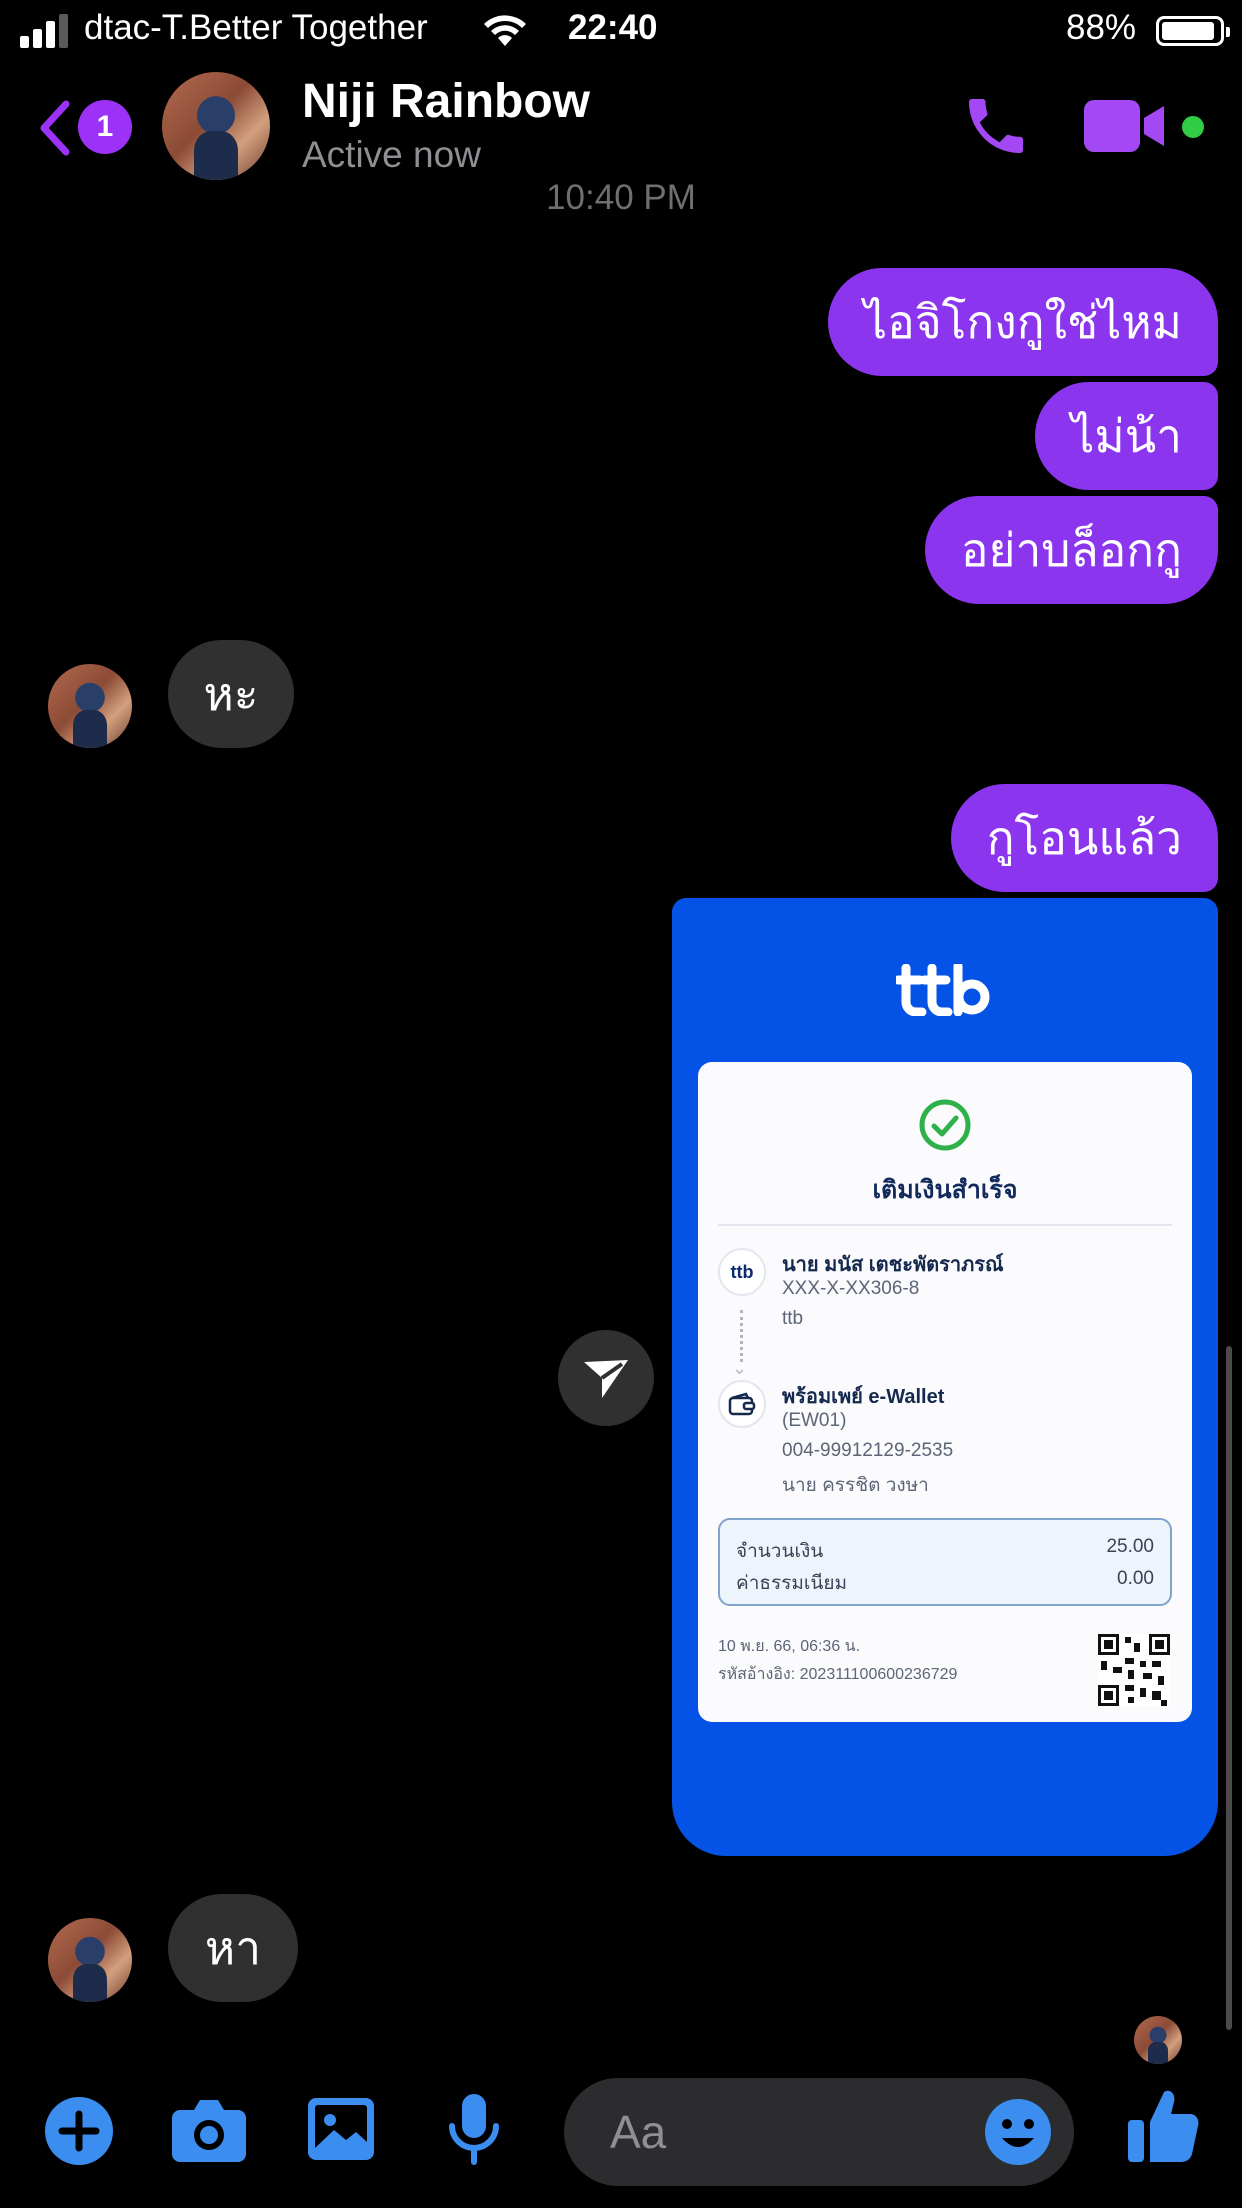  What do you see at coordinates (209, 2130) in the screenshot?
I see `camera-icon` at bounding box center [209, 2130].